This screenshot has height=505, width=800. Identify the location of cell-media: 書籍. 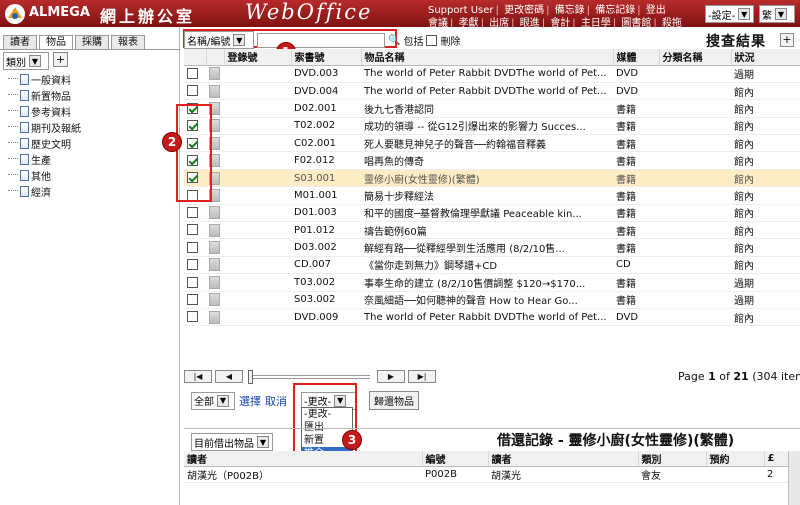
(636, 160).